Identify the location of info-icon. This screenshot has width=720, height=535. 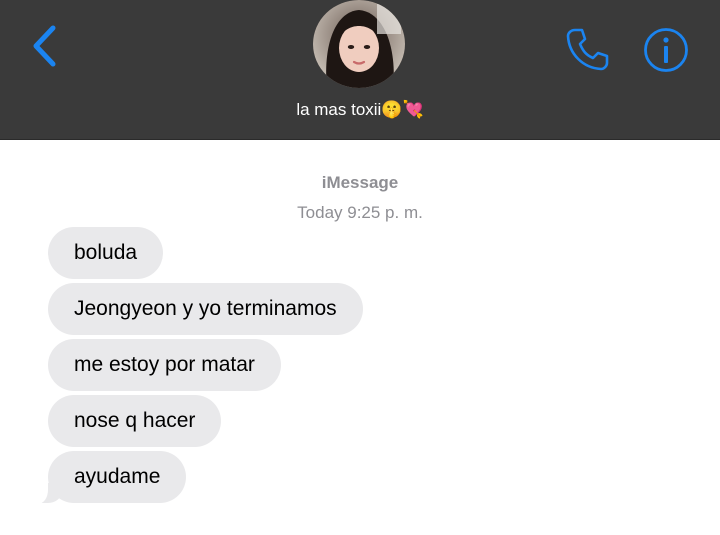
(666, 50).